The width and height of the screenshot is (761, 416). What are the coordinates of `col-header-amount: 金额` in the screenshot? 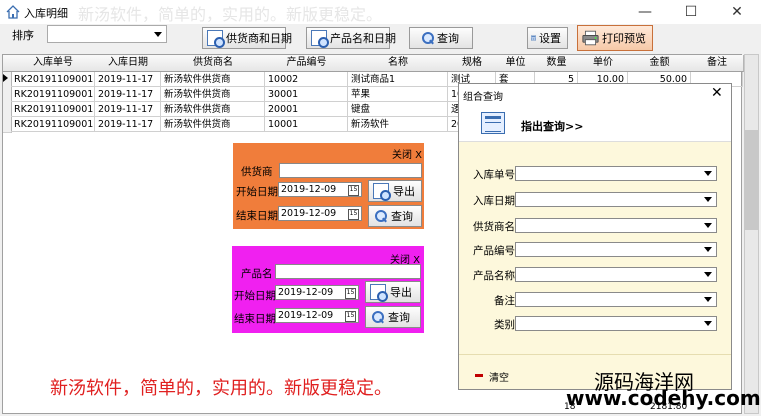 It's located at (660, 63).